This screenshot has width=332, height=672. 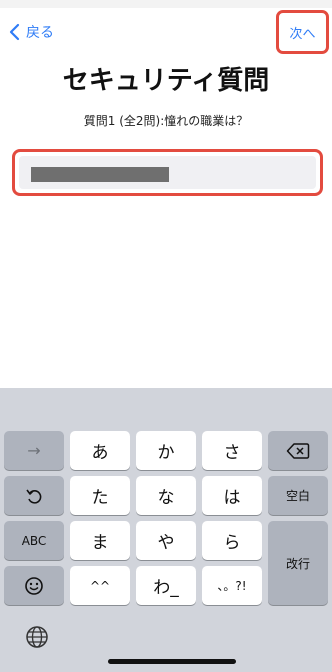 I want to click on key-sa: さ, so click(x=232, y=450).